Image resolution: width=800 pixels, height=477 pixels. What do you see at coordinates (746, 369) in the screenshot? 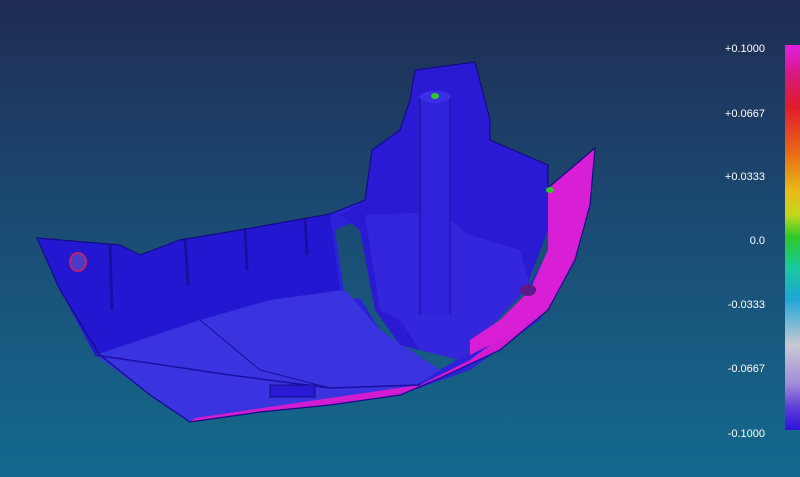
I see `colorbar-tick-6: -0.0667` at bounding box center [746, 369].